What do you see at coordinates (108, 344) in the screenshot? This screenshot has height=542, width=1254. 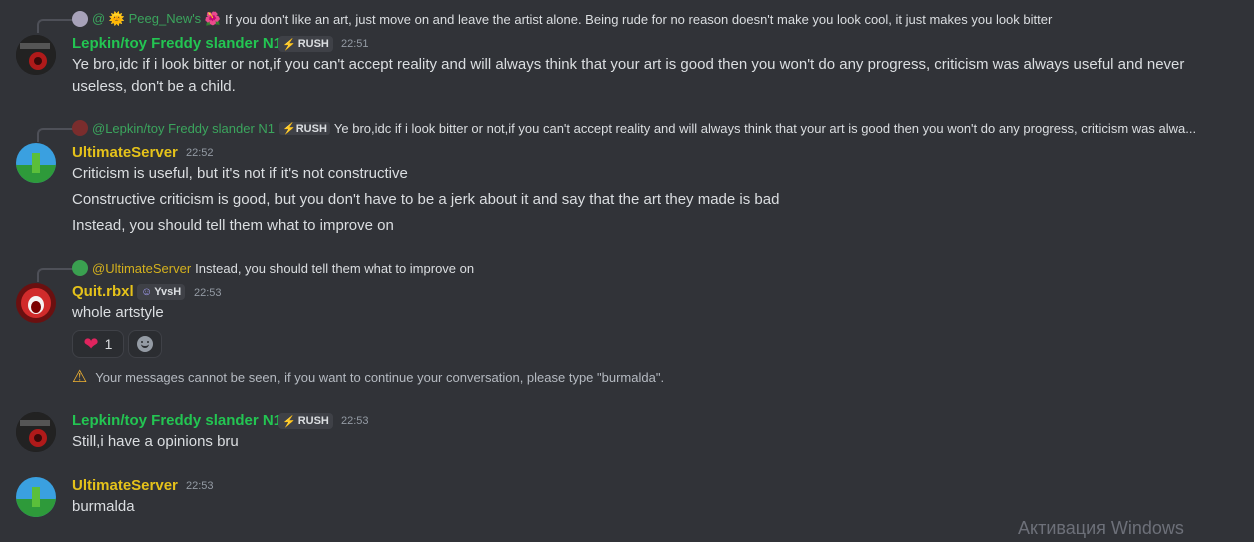 I see `reaction-count: 1` at bounding box center [108, 344].